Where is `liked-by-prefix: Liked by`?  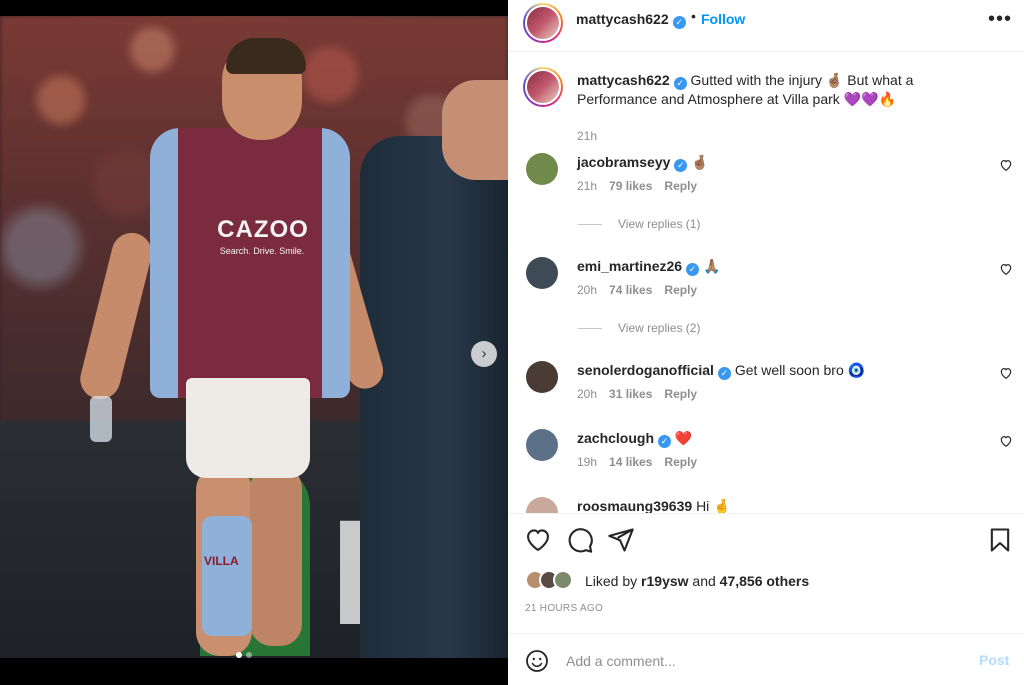 liked-by-prefix: Liked by is located at coordinates (611, 581).